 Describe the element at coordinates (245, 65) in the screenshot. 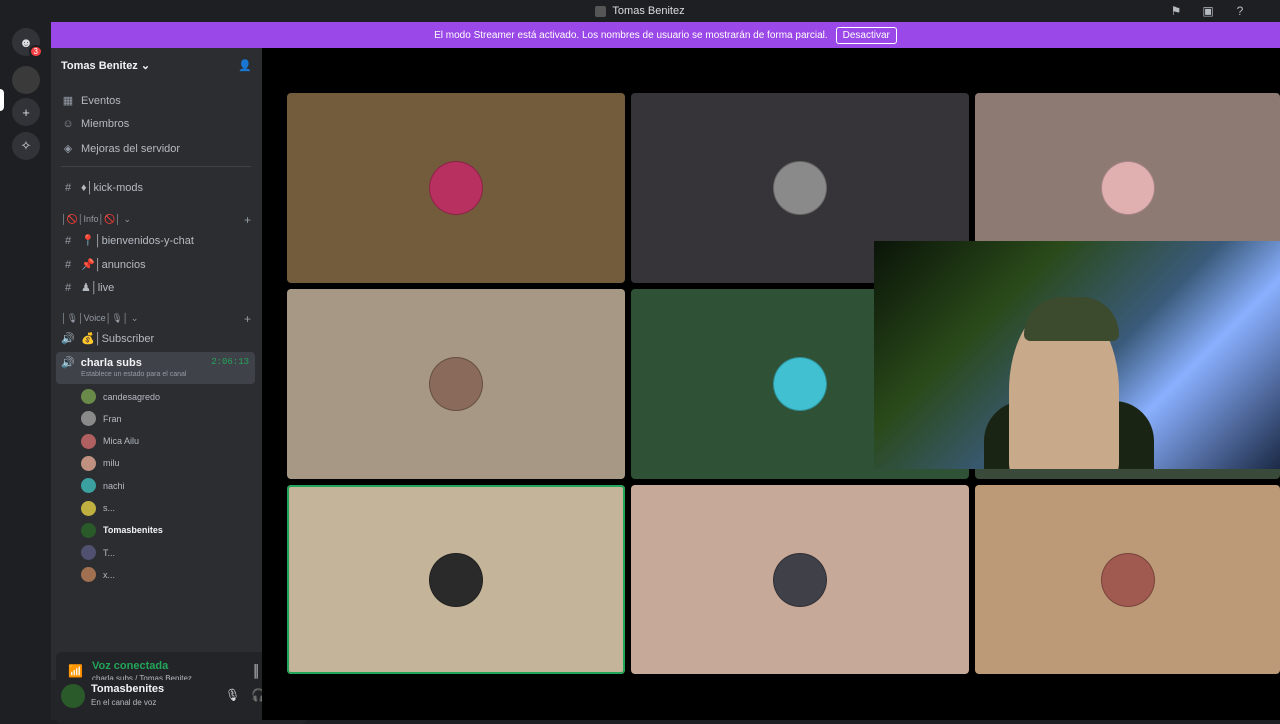

I see `invite-icon: 👤` at that location.